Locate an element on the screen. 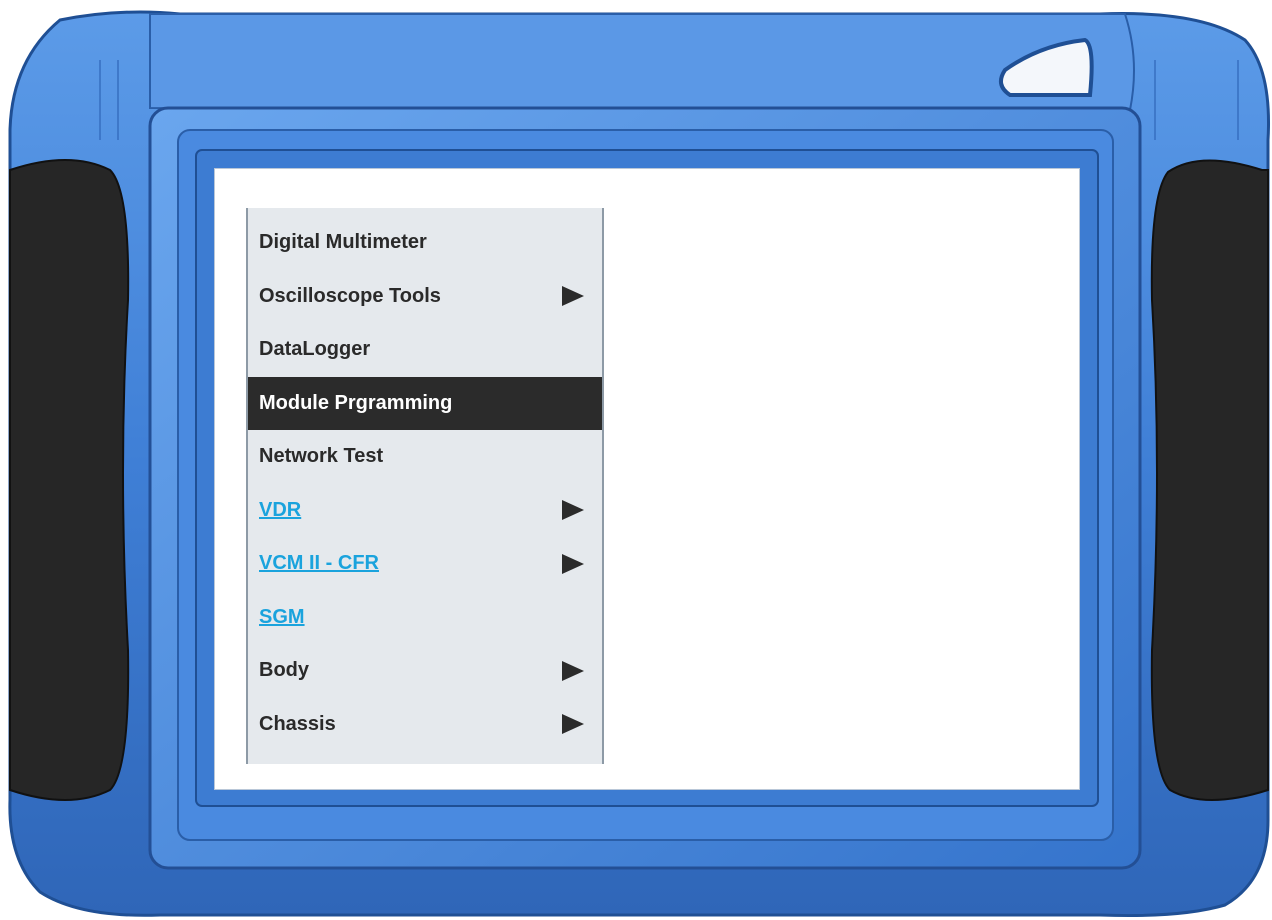 The image size is (1272, 920). menu-item-label: VDR is located at coordinates (280, 509).